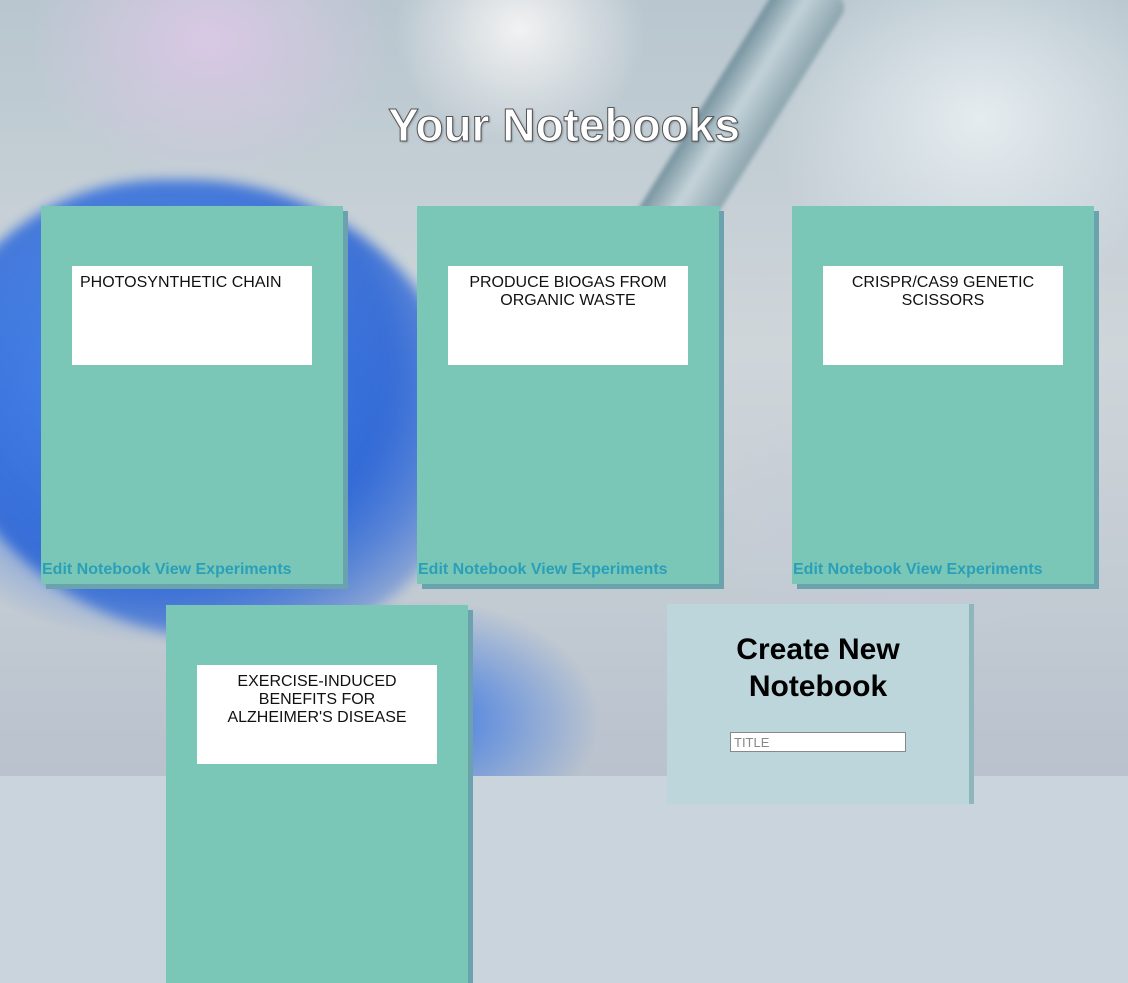 The width and height of the screenshot is (1128, 983). Describe the element at coordinates (818, 742) in the screenshot. I see `notebook-title-input` at that location.